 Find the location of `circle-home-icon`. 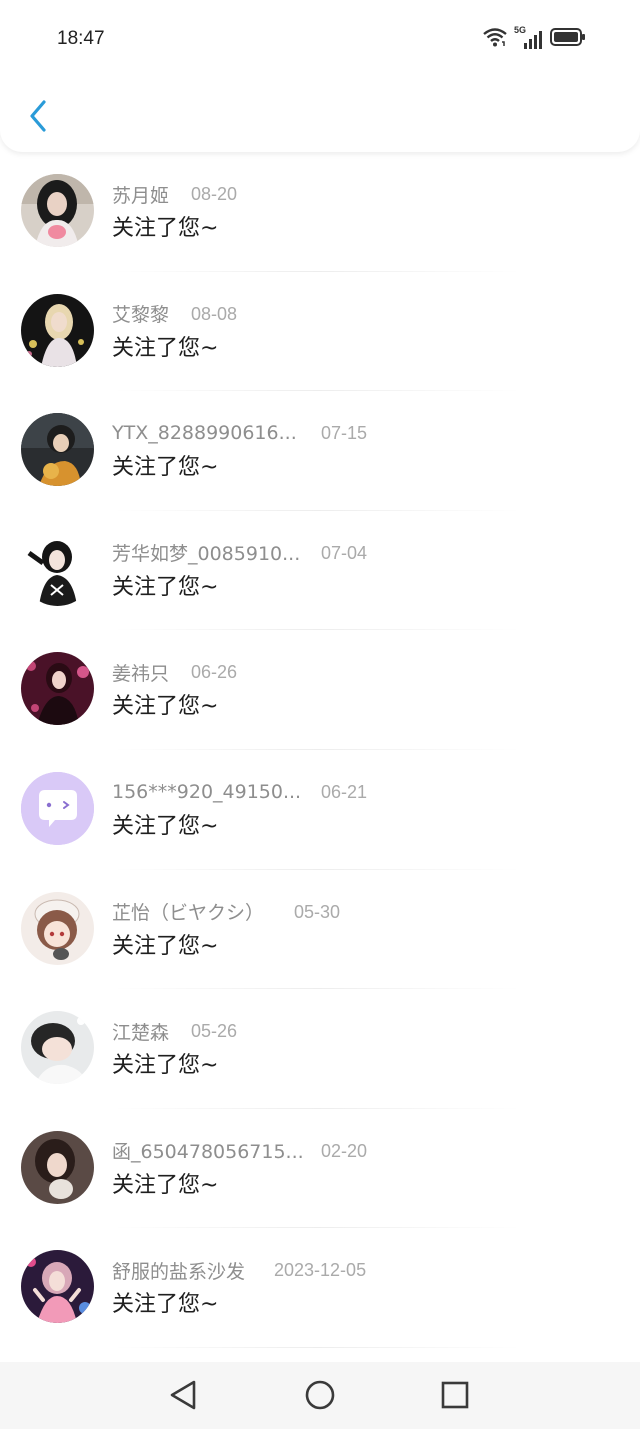

circle-home-icon is located at coordinates (320, 1397).